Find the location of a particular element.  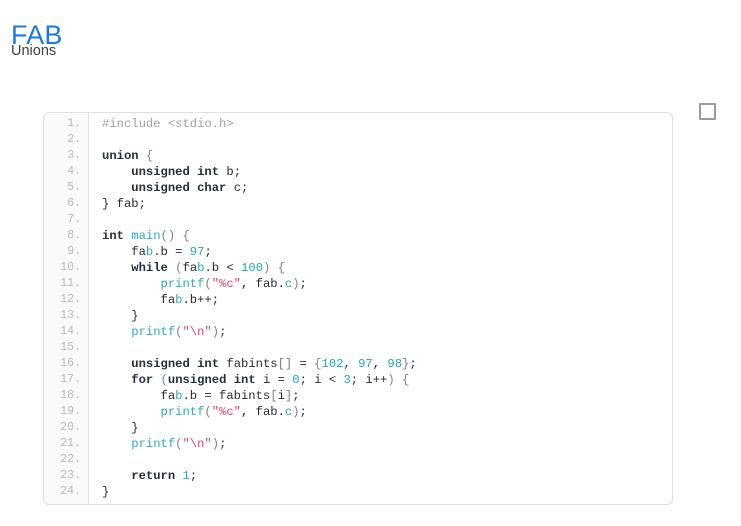

code-line: int main() { is located at coordinates (387, 236).